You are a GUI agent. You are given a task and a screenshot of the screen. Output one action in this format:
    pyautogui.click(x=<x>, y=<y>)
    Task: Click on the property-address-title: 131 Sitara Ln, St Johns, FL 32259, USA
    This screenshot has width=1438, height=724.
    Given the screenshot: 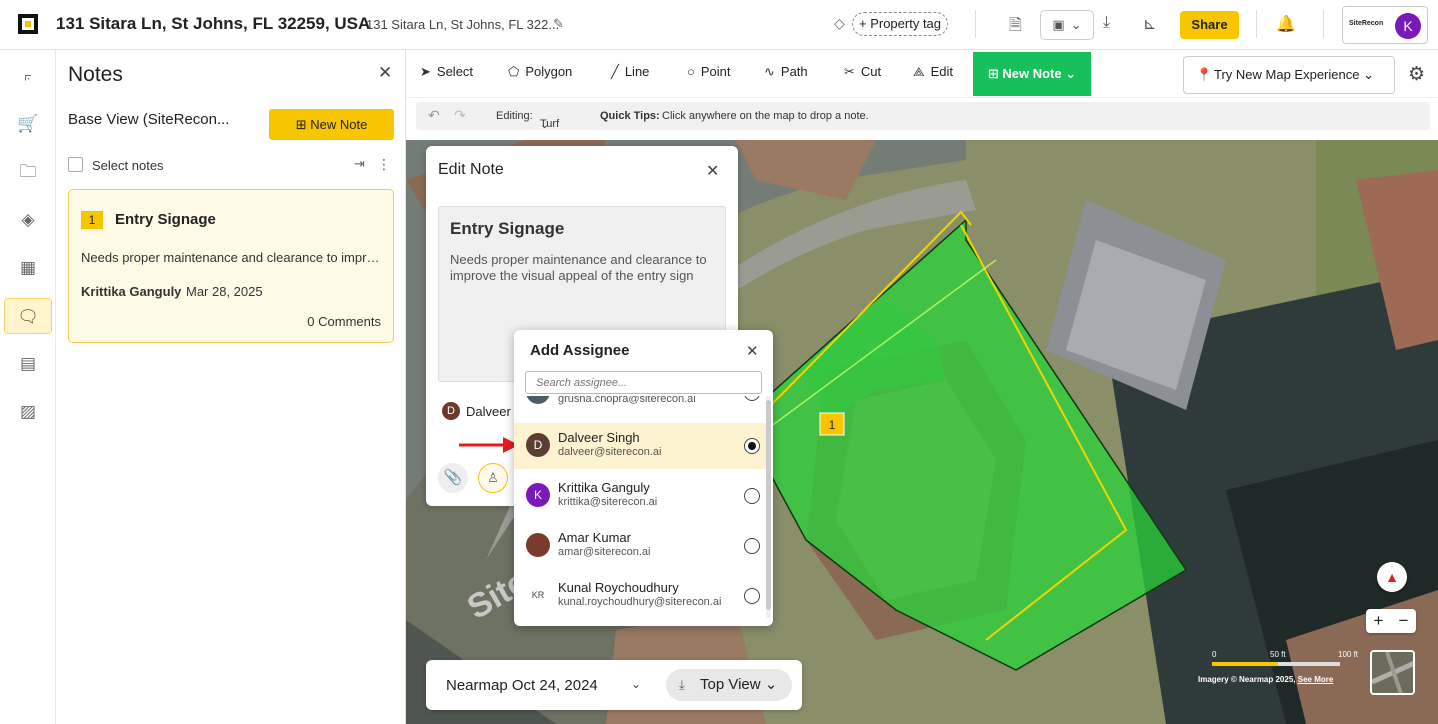 What is the action you would take?
    pyautogui.click(x=213, y=23)
    